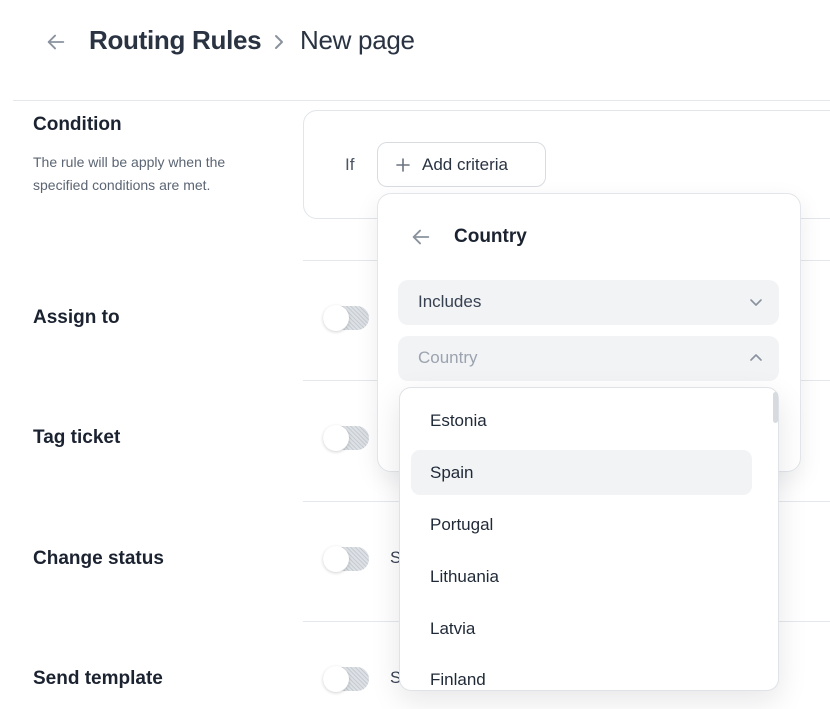 The height and width of the screenshot is (709, 830). I want to click on header-divider, so click(421, 100).